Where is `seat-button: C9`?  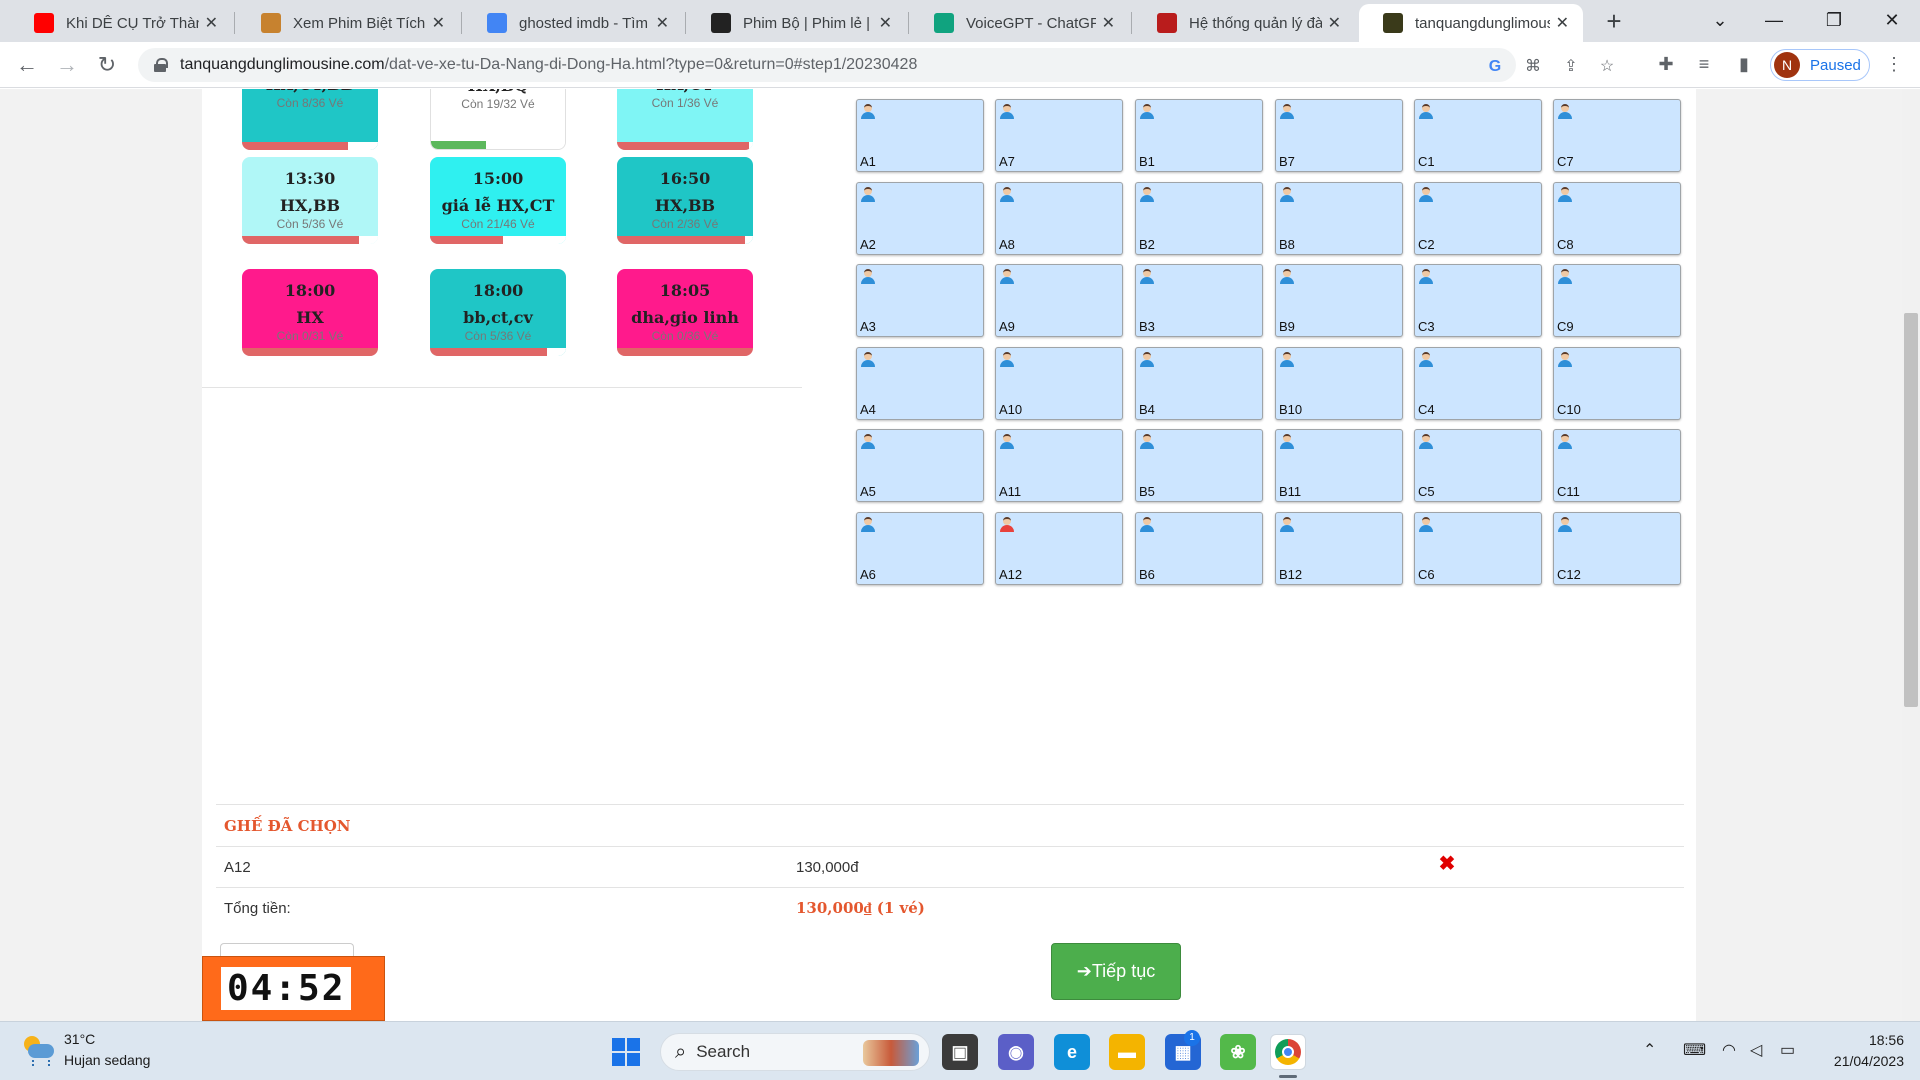 seat-button: C9 is located at coordinates (1617, 300).